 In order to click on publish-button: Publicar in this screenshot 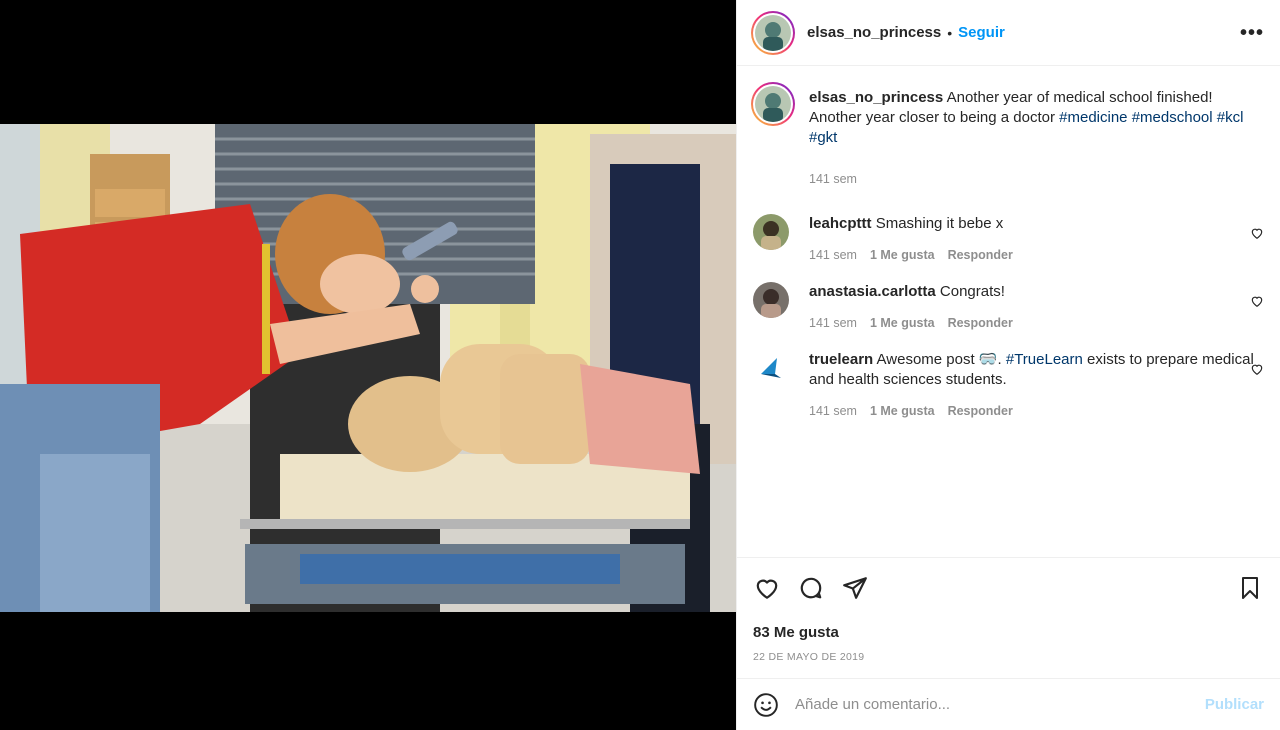, I will do `click(1234, 704)`.